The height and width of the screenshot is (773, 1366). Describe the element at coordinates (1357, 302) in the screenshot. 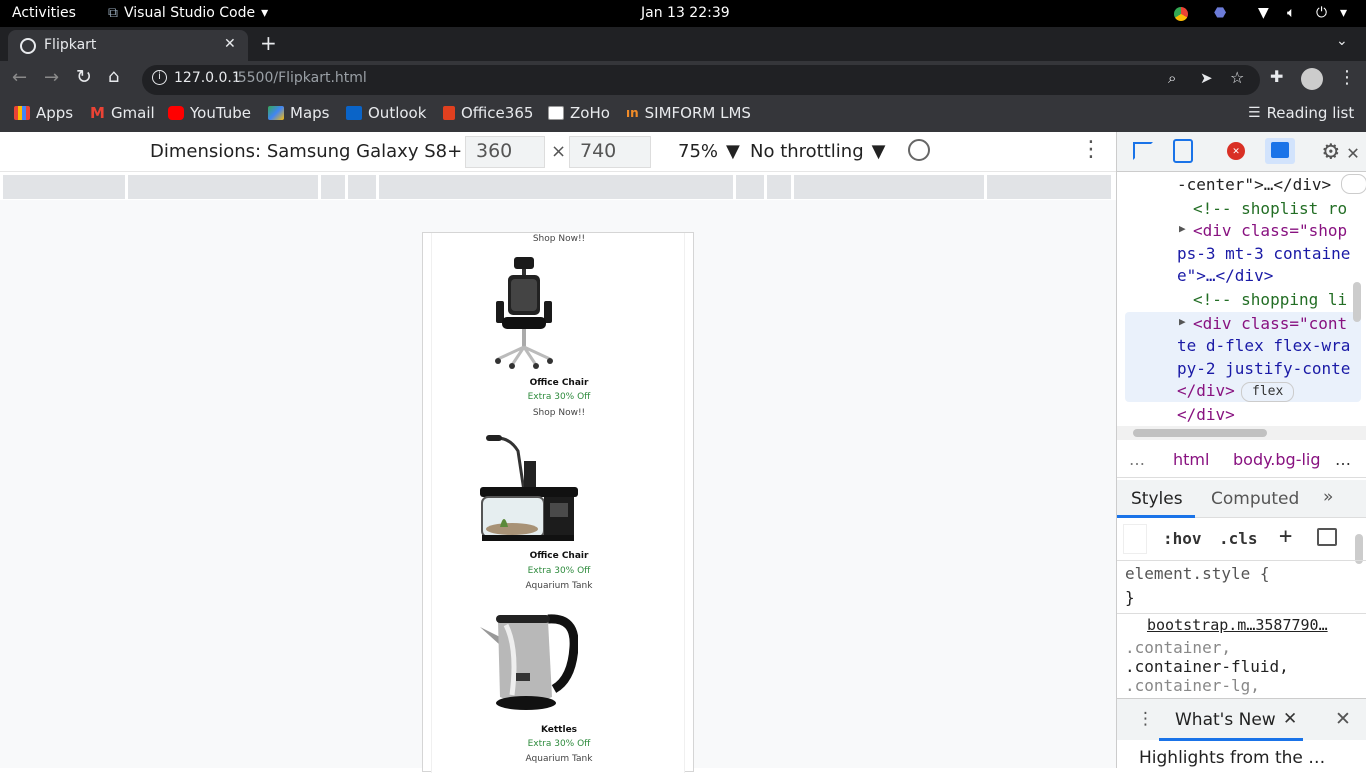

I see `vertical-scrollbar` at that location.